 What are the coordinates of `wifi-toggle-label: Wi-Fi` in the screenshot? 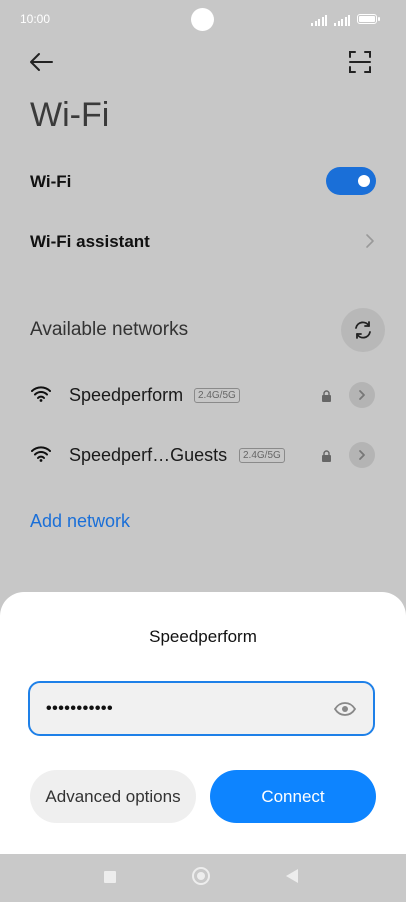 It's located at (51, 181).